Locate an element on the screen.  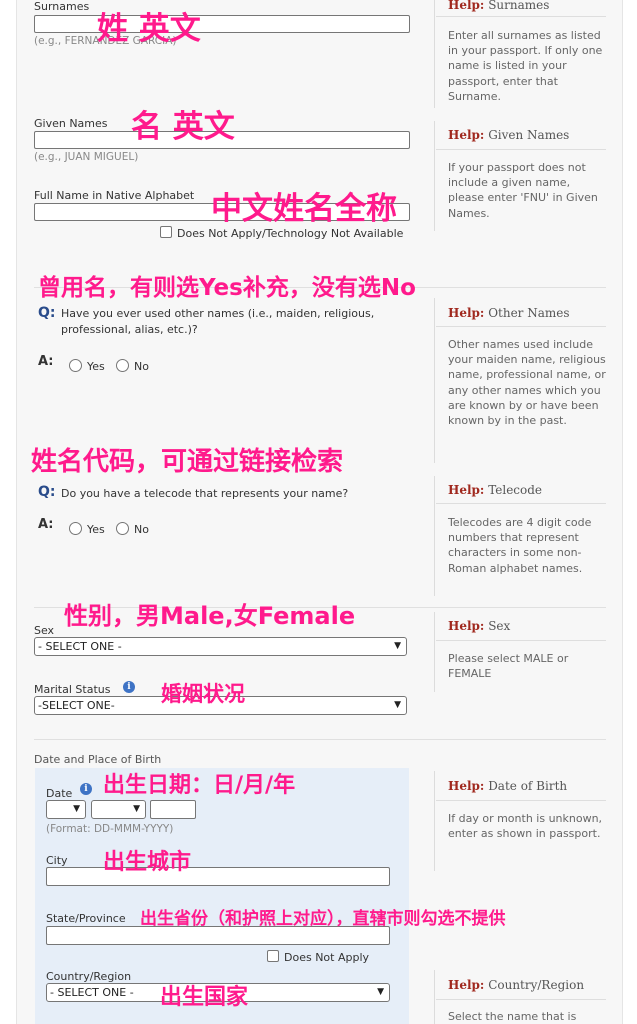
country-select-value: - SELECT ONE - is located at coordinates (92, 992).